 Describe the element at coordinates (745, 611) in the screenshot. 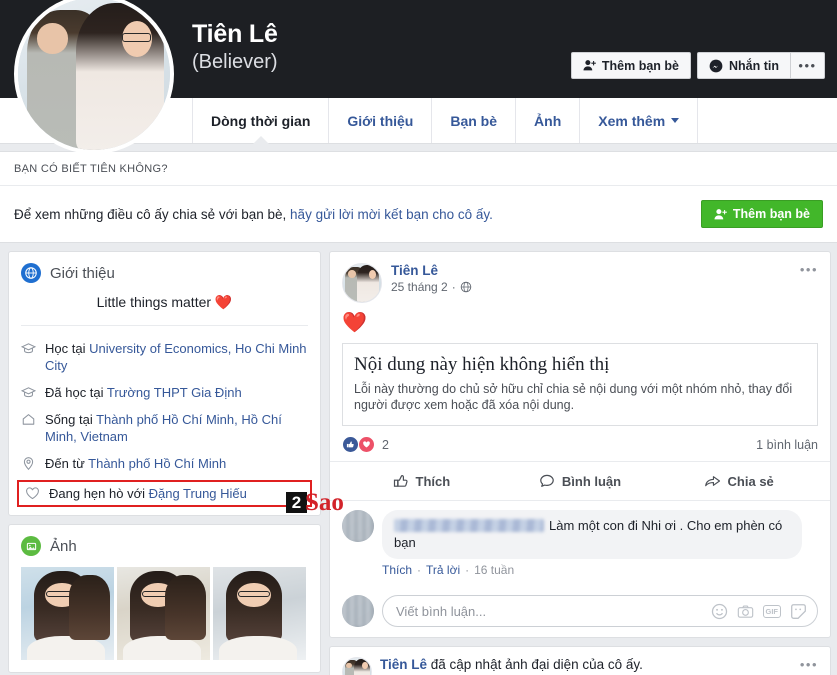

I see `camera-icon` at that location.